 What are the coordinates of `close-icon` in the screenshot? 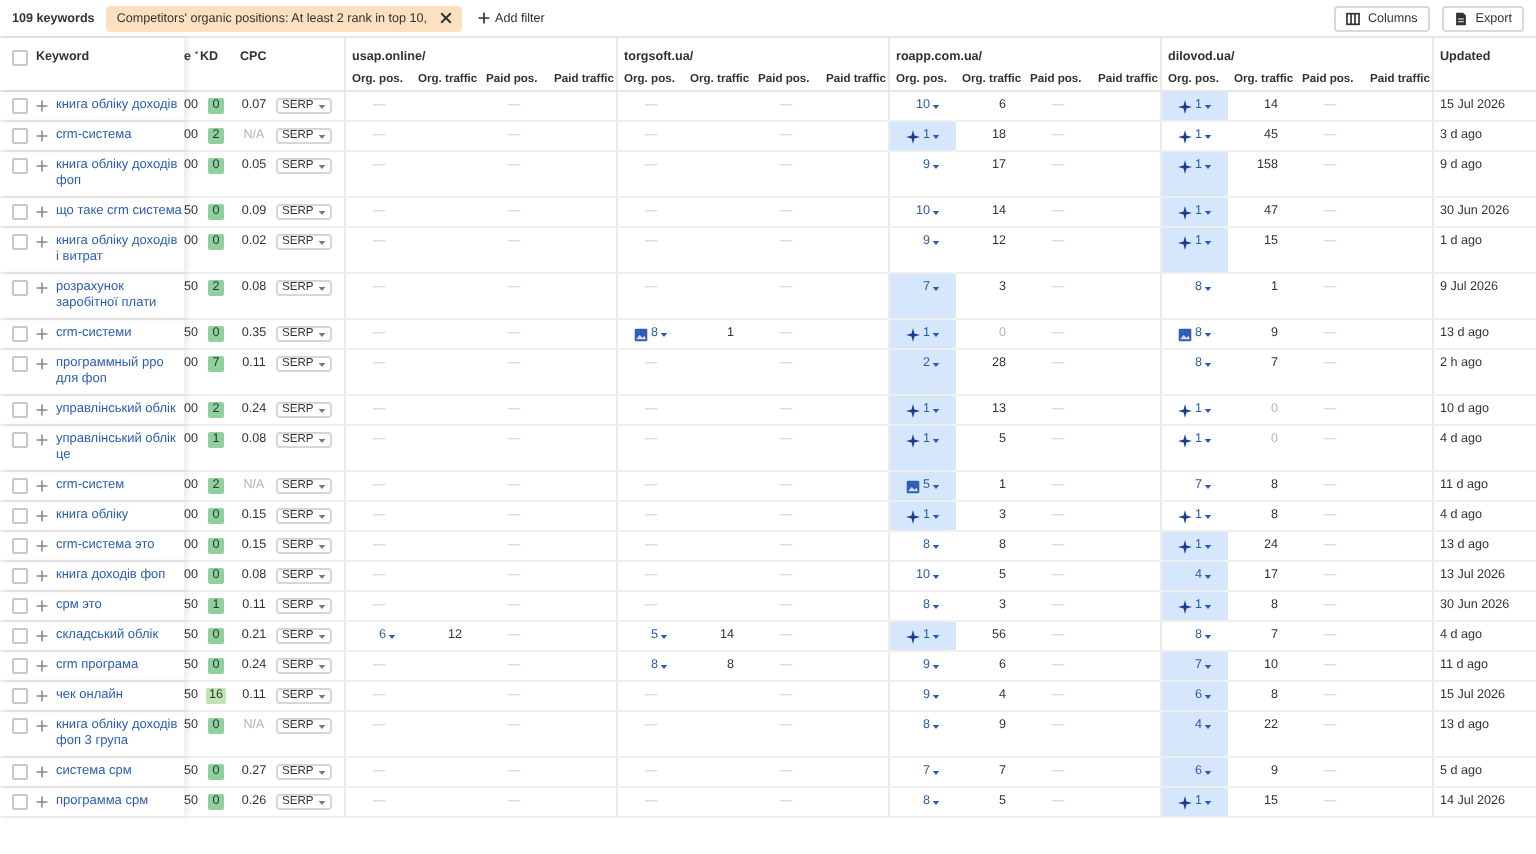 It's located at (445, 18).